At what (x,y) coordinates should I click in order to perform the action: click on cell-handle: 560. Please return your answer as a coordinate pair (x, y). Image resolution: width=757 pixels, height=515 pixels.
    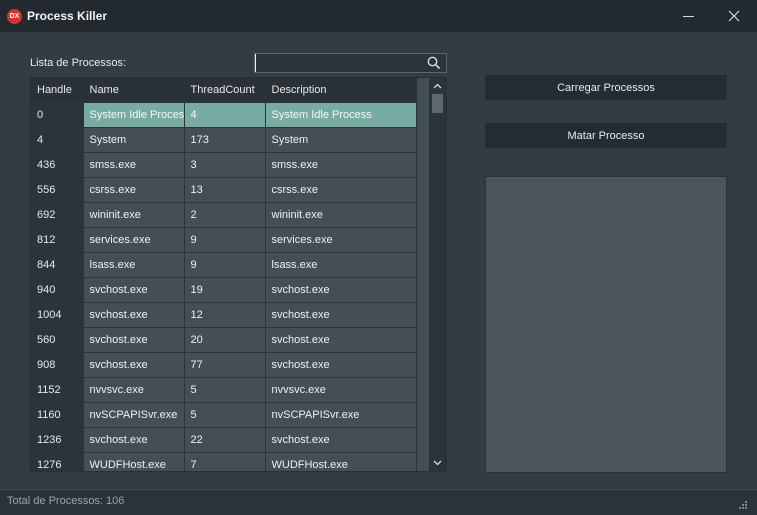
    Looking at the image, I should click on (57, 340).